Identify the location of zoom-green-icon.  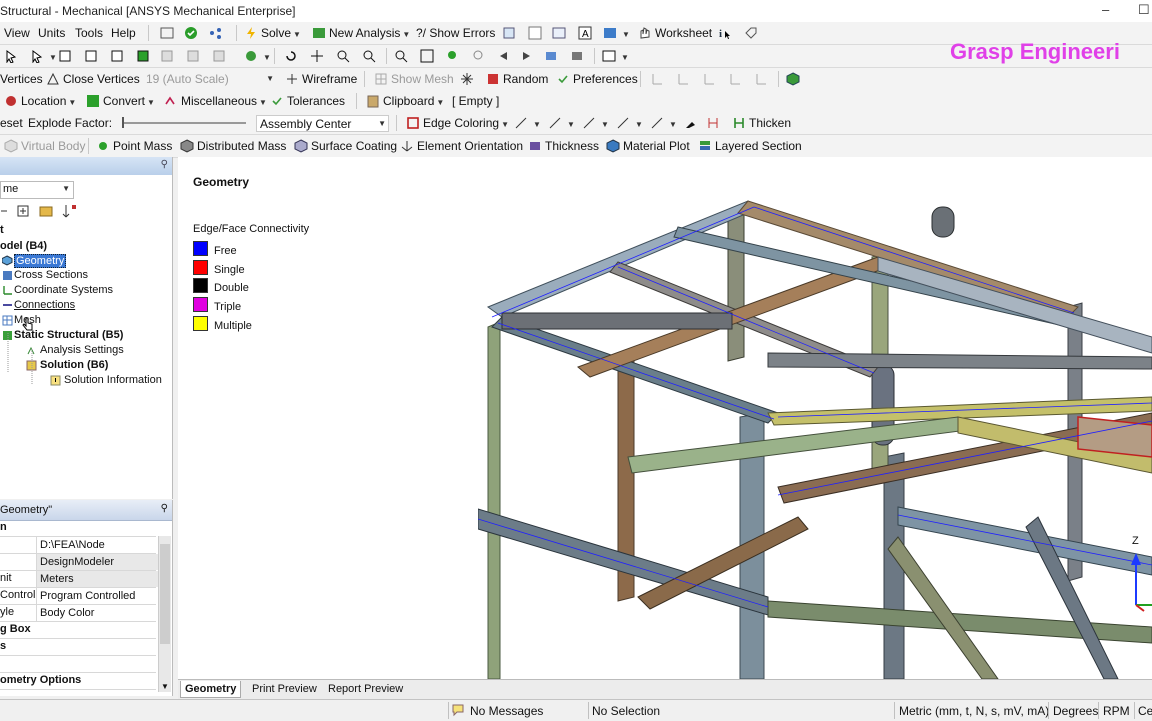
(454, 56).